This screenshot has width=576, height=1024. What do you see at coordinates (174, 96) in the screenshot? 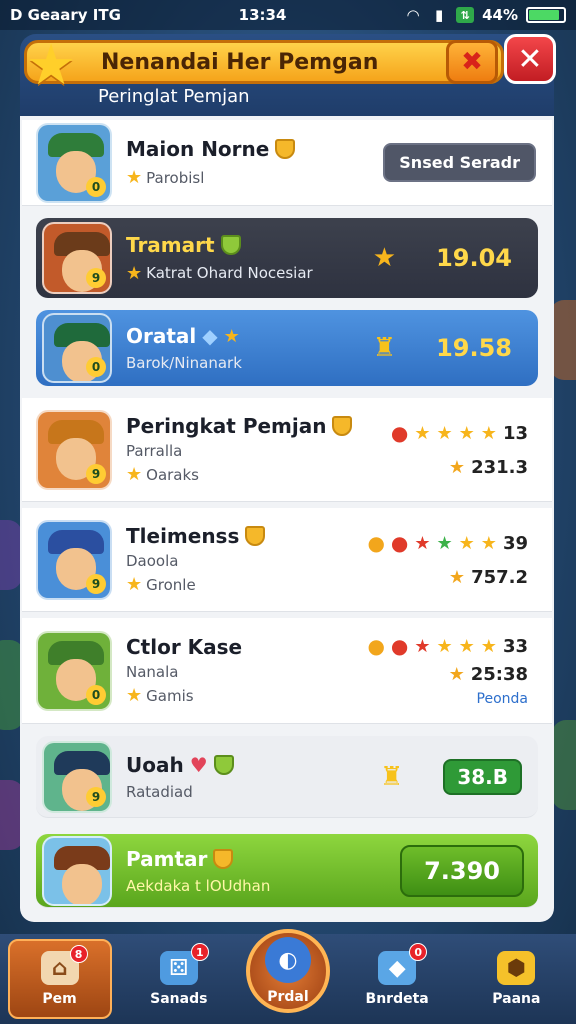
I see `header-subtitle: Peringlat Pemjan` at bounding box center [174, 96].